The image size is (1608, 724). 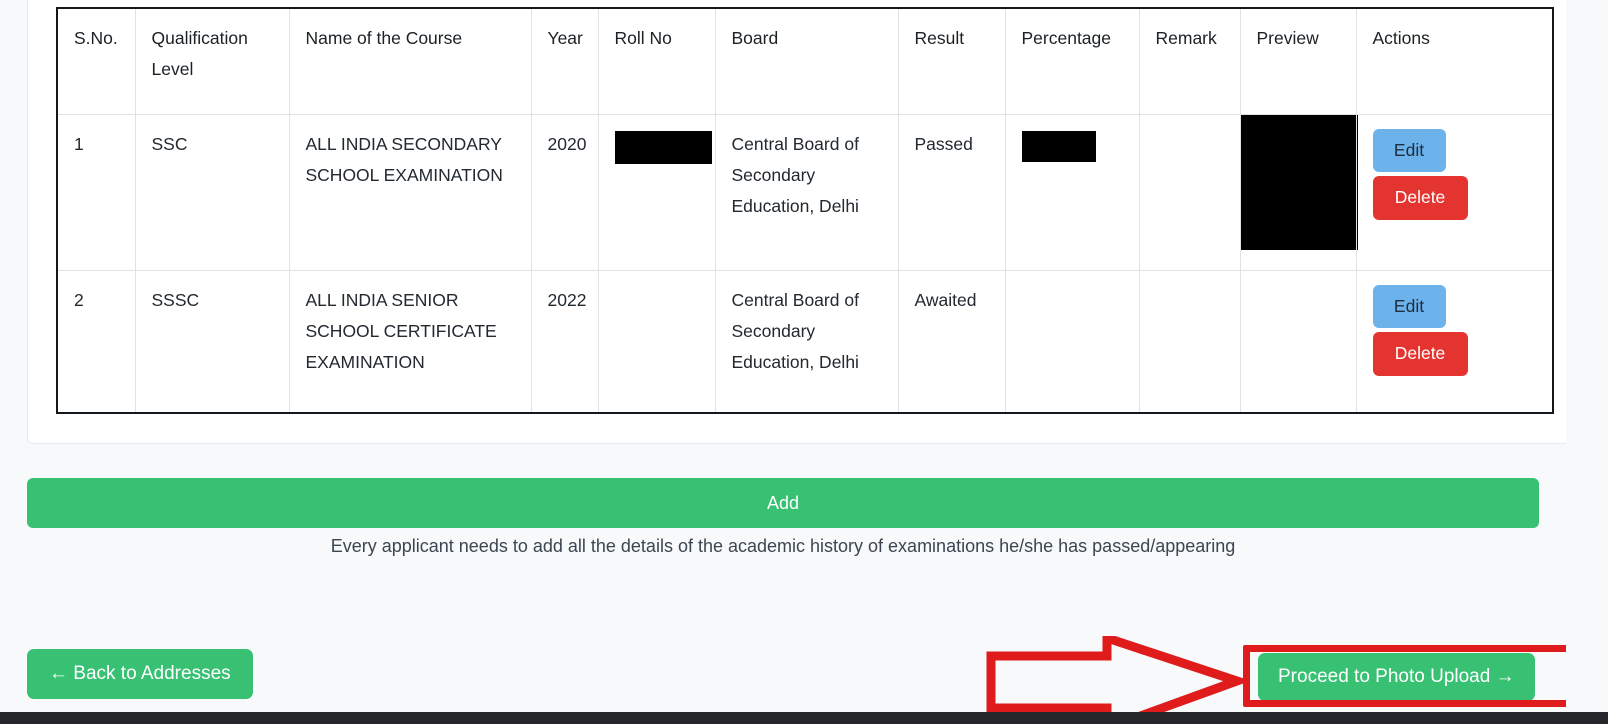 What do you see at coordinates (212, 192) in the screenshot?
I see `cell-qualification-level: SSC` at bounding box center [212, 192].